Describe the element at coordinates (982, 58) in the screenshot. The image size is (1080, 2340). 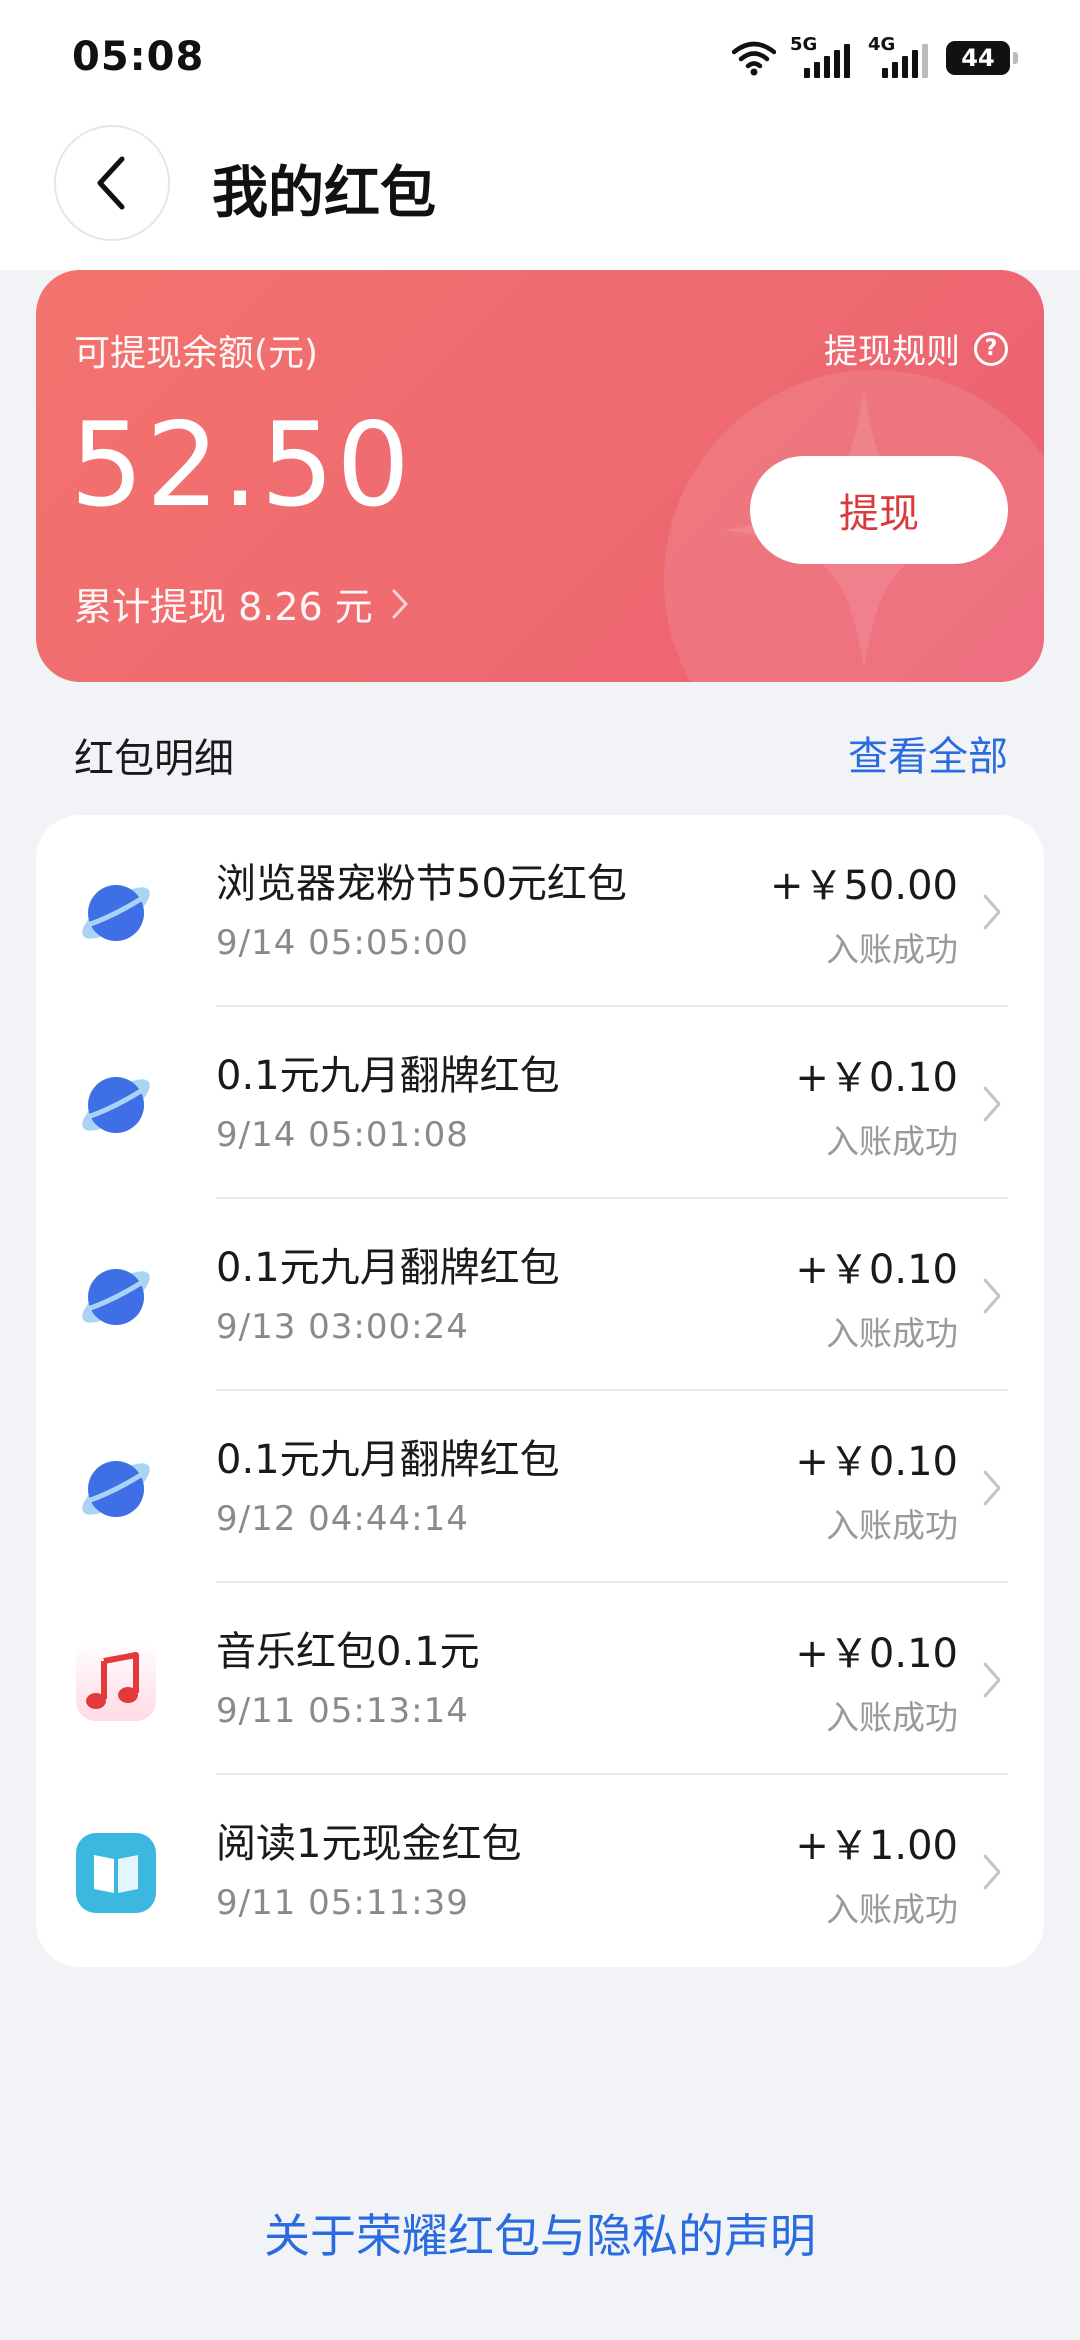
I see `battery-icon: 44` at that location.